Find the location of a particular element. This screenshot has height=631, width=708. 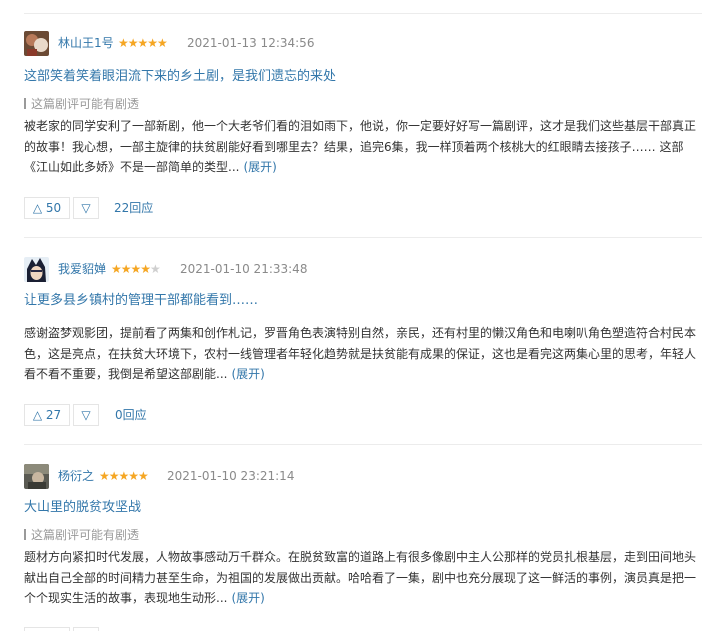

review-3-upvote-button is located at coordinates (47, 629).